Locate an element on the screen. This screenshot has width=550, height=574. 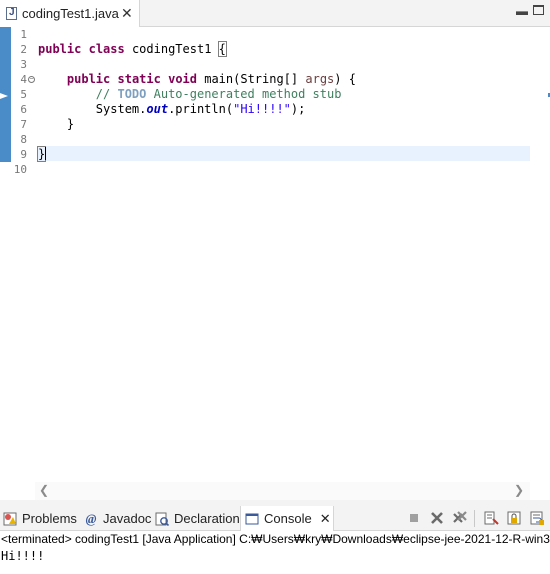
code-line-4: public static void main(String[] args) { is located at coordinates (211, 79).